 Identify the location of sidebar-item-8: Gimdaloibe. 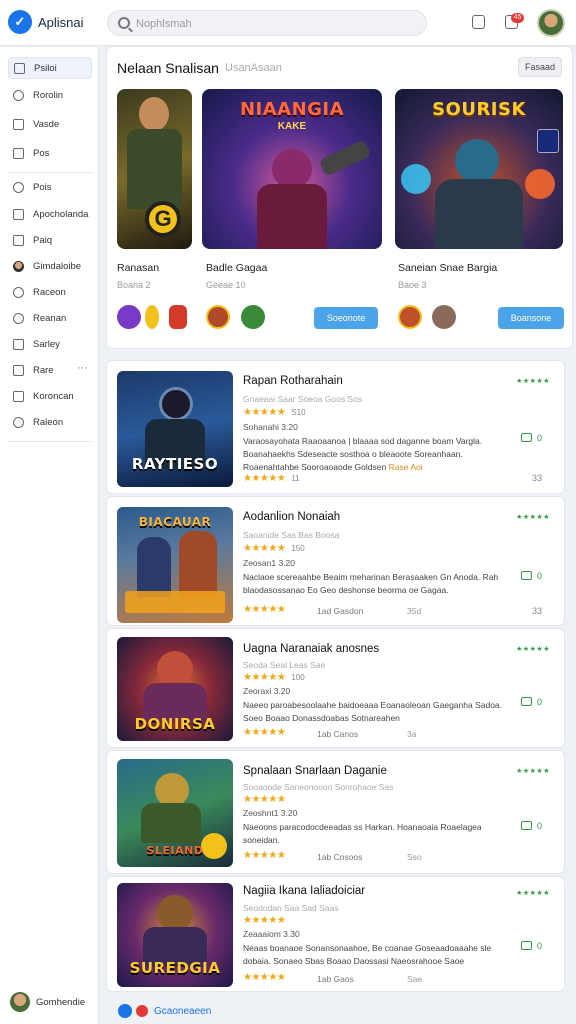
(50, 267).